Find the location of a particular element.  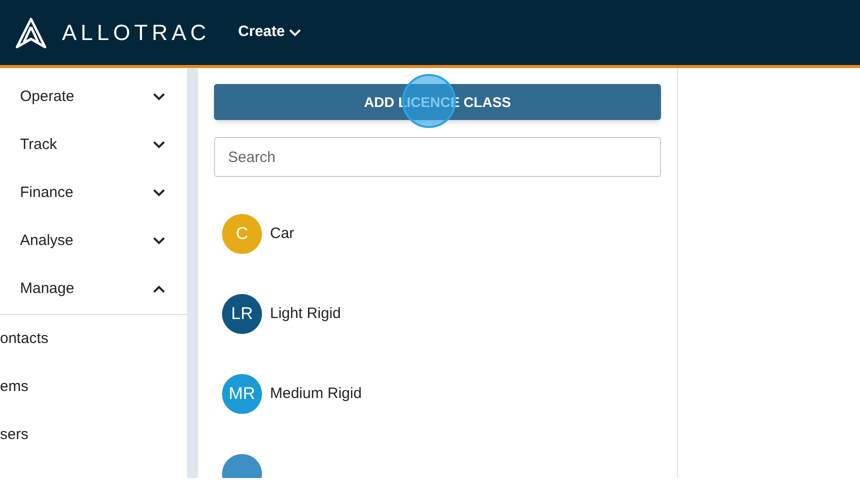

sidebar-section: Finance is located at coordinates (93, 193).